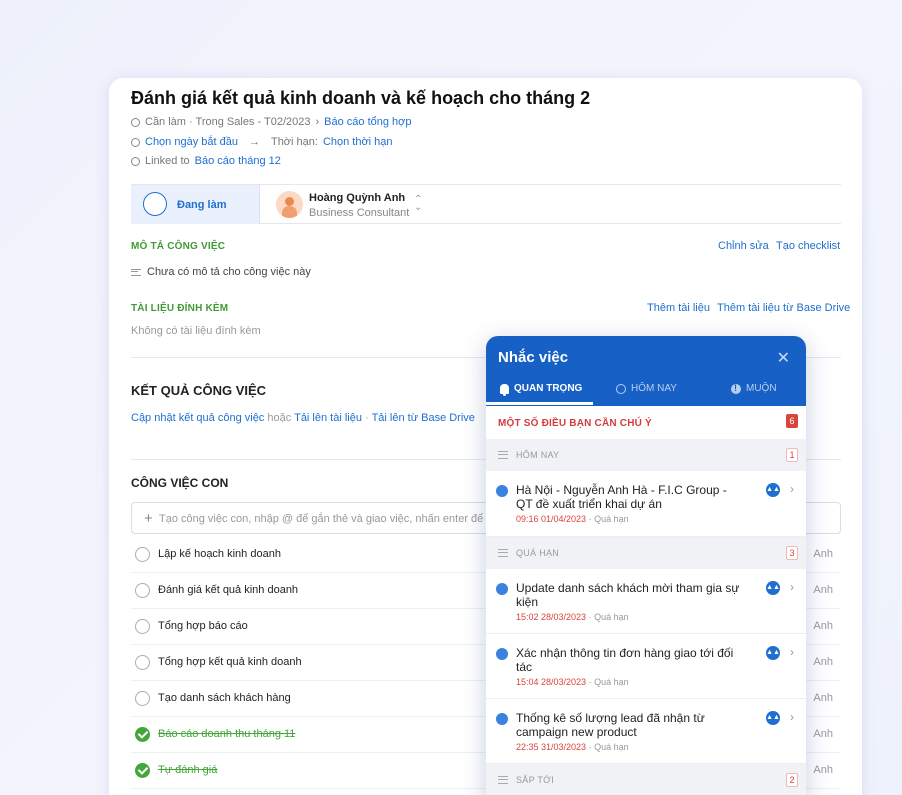 The height and width of the screenshot is (795, 902). I want to click on group-name: QUÁ HẠN, so click(538, 553).